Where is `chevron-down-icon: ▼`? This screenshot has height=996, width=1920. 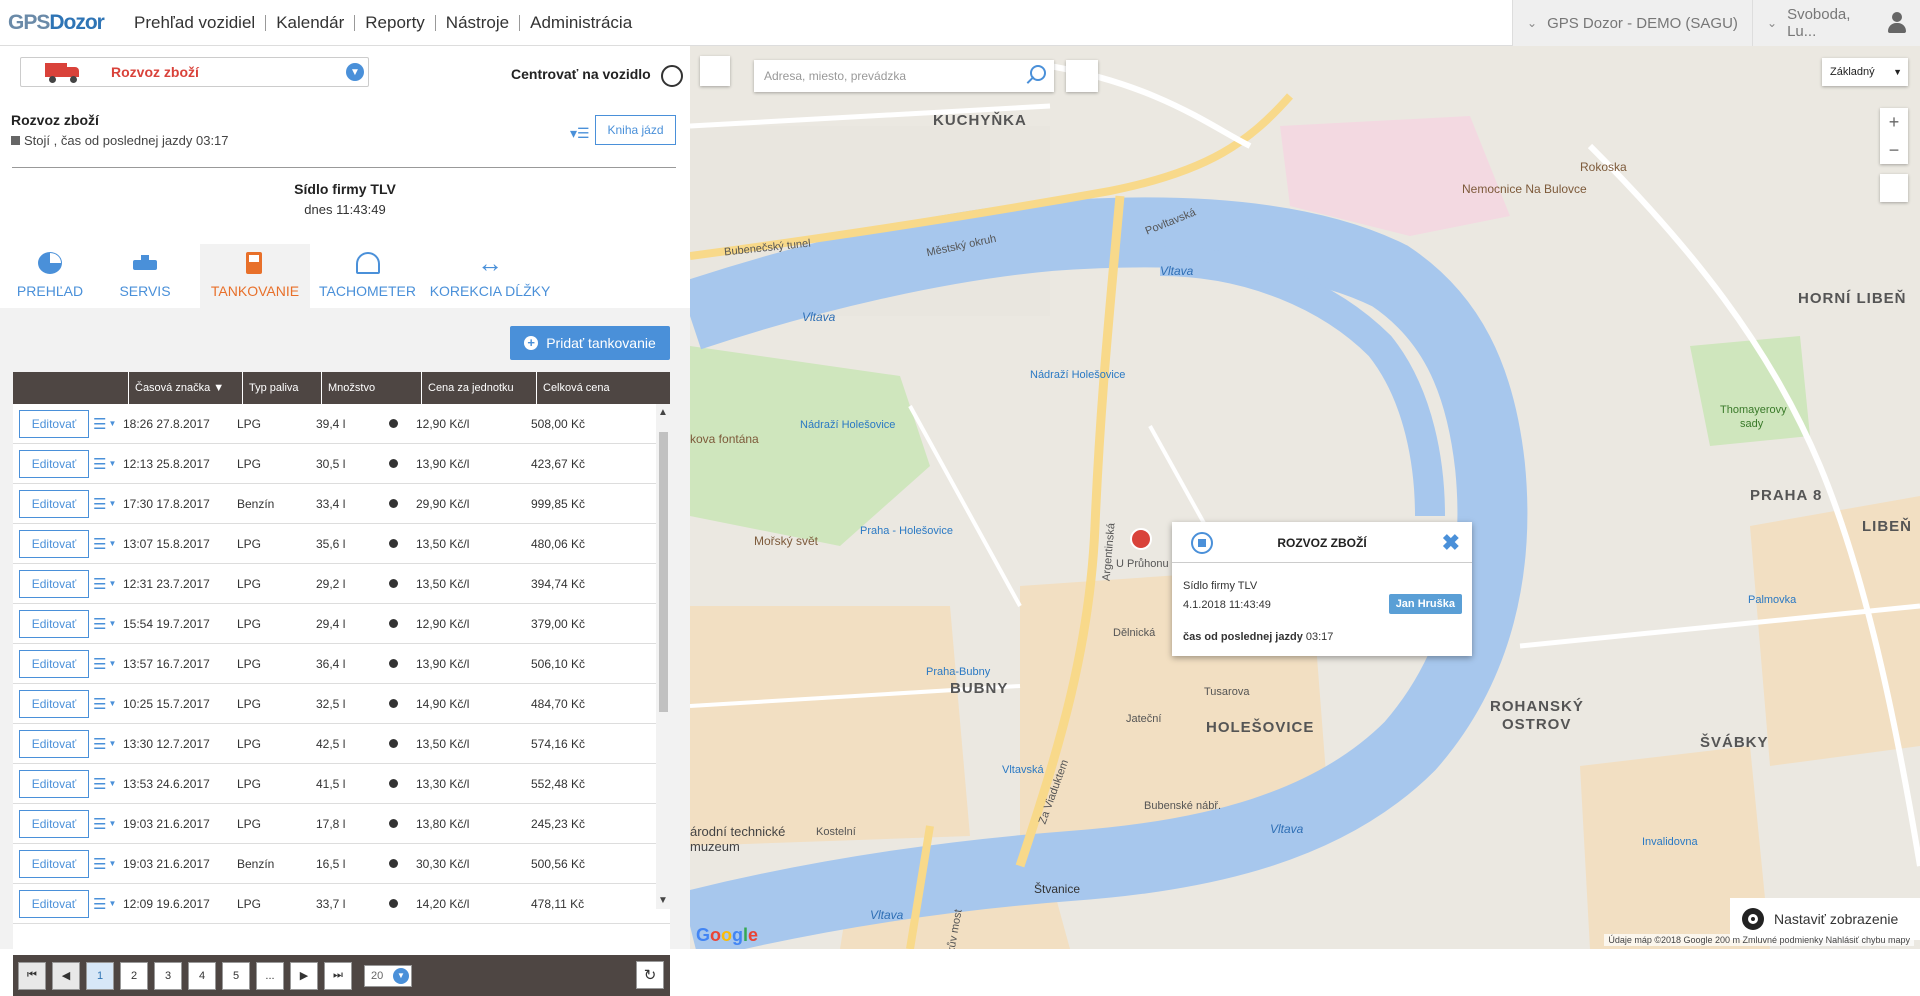 chevron-down-icon: ▼ is located at coordinates (355, 72).